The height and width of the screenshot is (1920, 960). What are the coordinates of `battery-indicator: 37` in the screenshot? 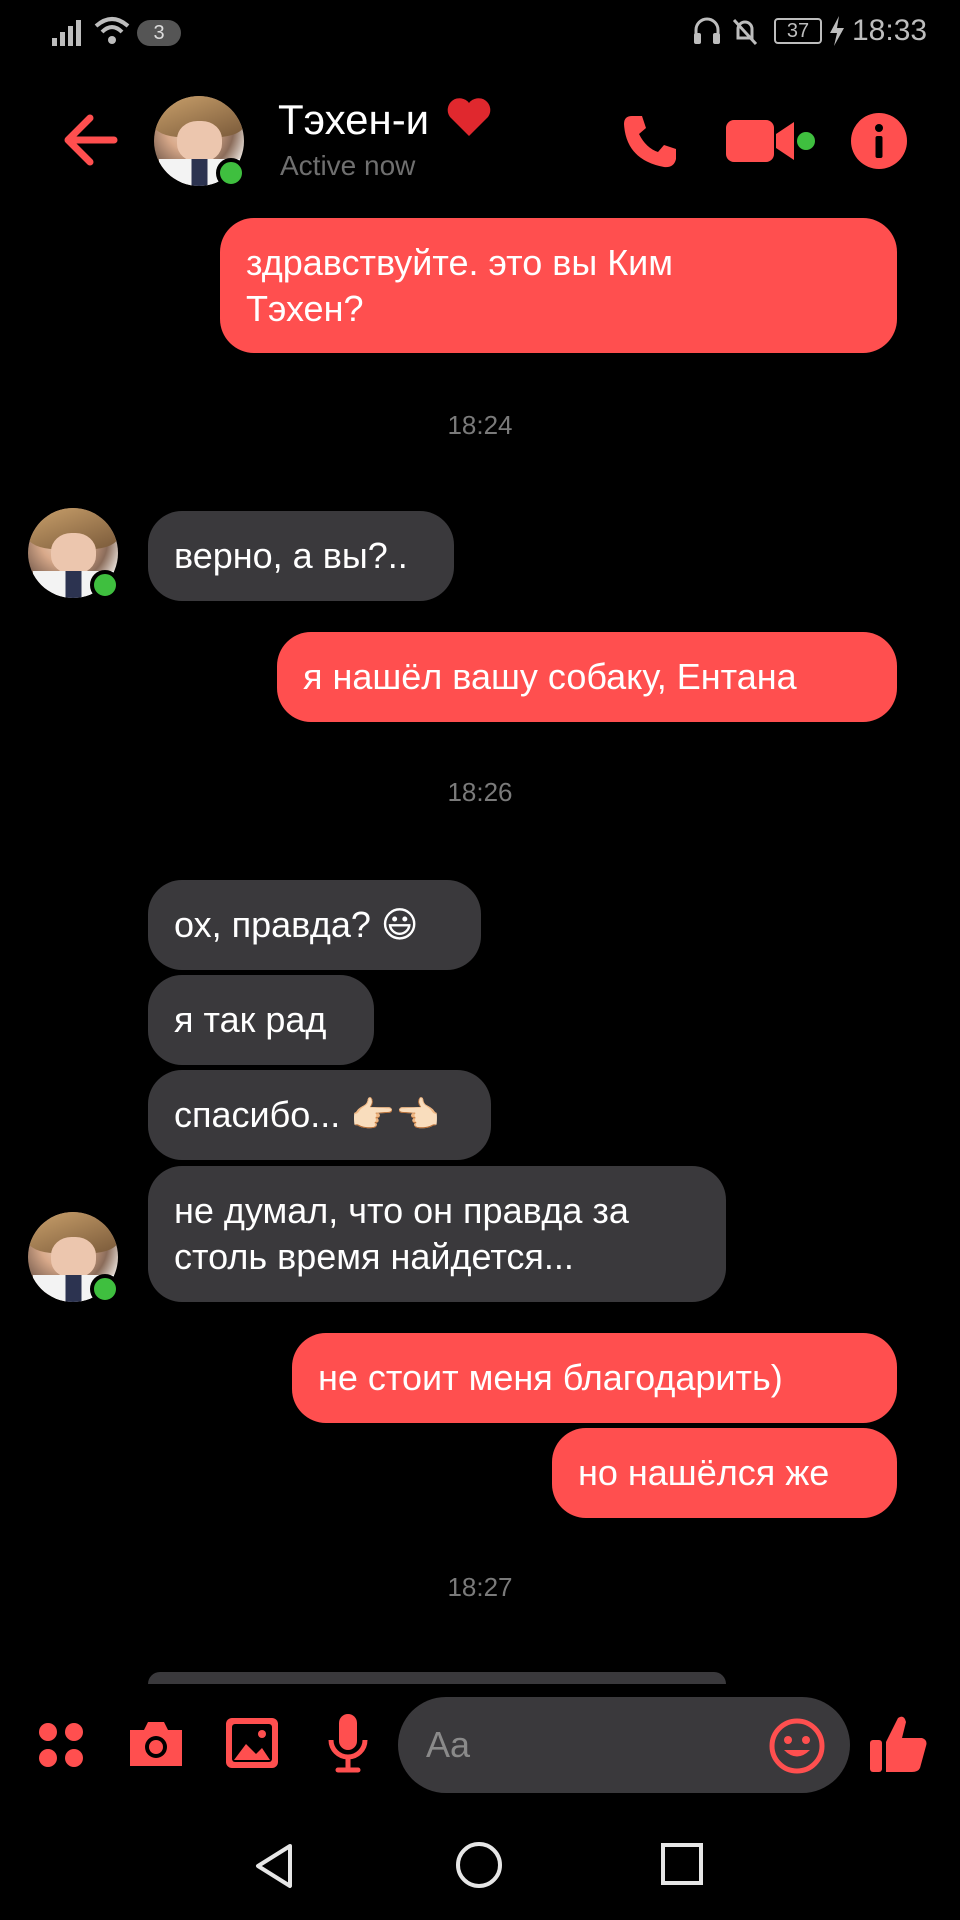 It's located at (798, 31).